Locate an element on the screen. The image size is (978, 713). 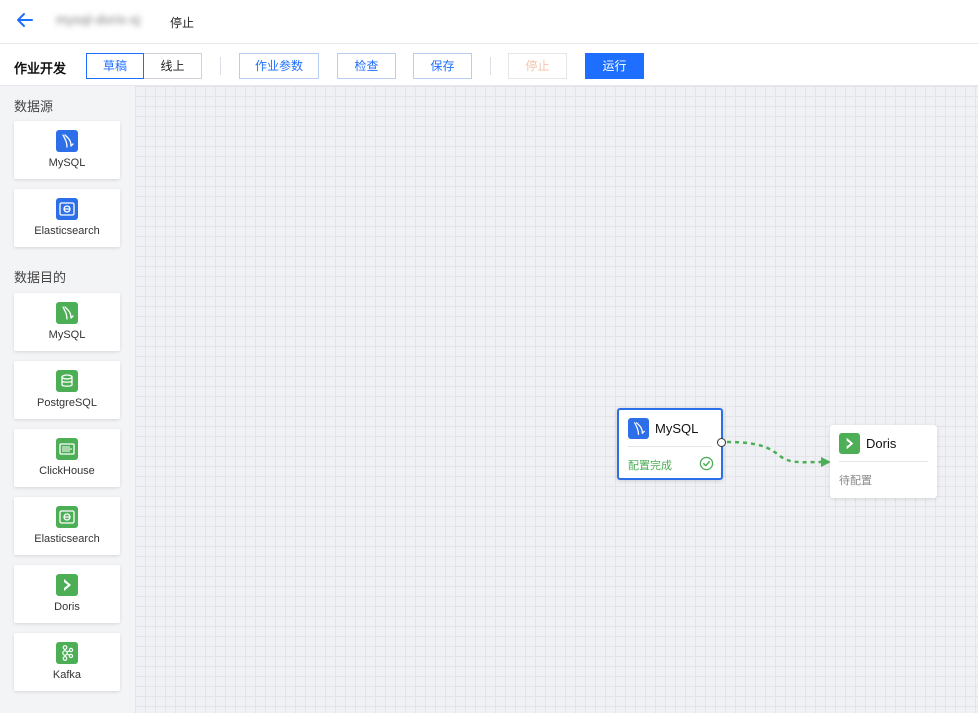
page-title: 作业开发 is located at coordinates (40, 68).